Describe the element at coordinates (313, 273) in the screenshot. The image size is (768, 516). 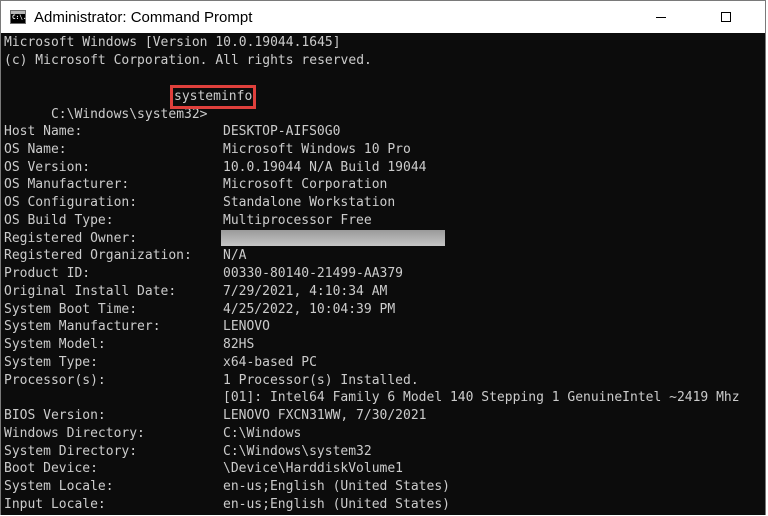
I see `info-value: 00330-80140-21499-AA379` at that location.